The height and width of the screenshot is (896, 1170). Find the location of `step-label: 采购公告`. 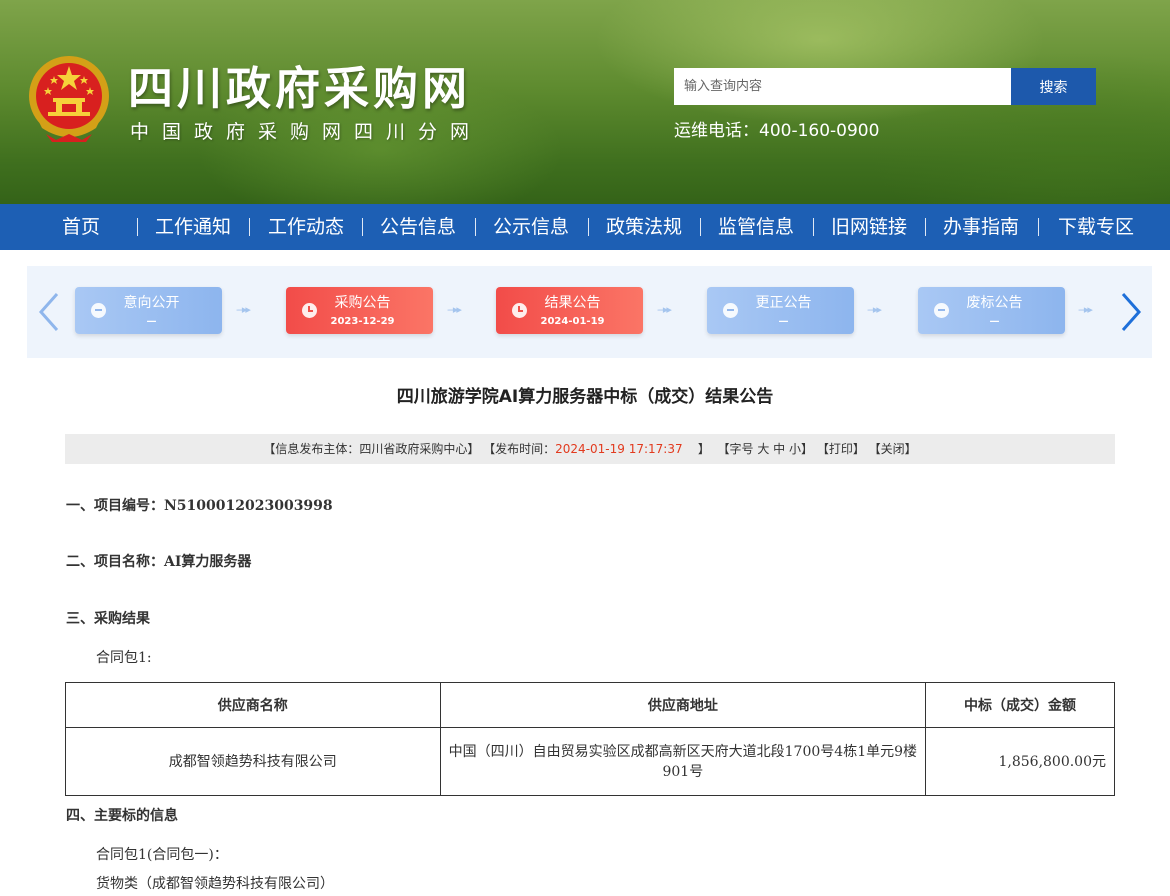

step-label: 采购公告 is located at coordinates (362, 303).